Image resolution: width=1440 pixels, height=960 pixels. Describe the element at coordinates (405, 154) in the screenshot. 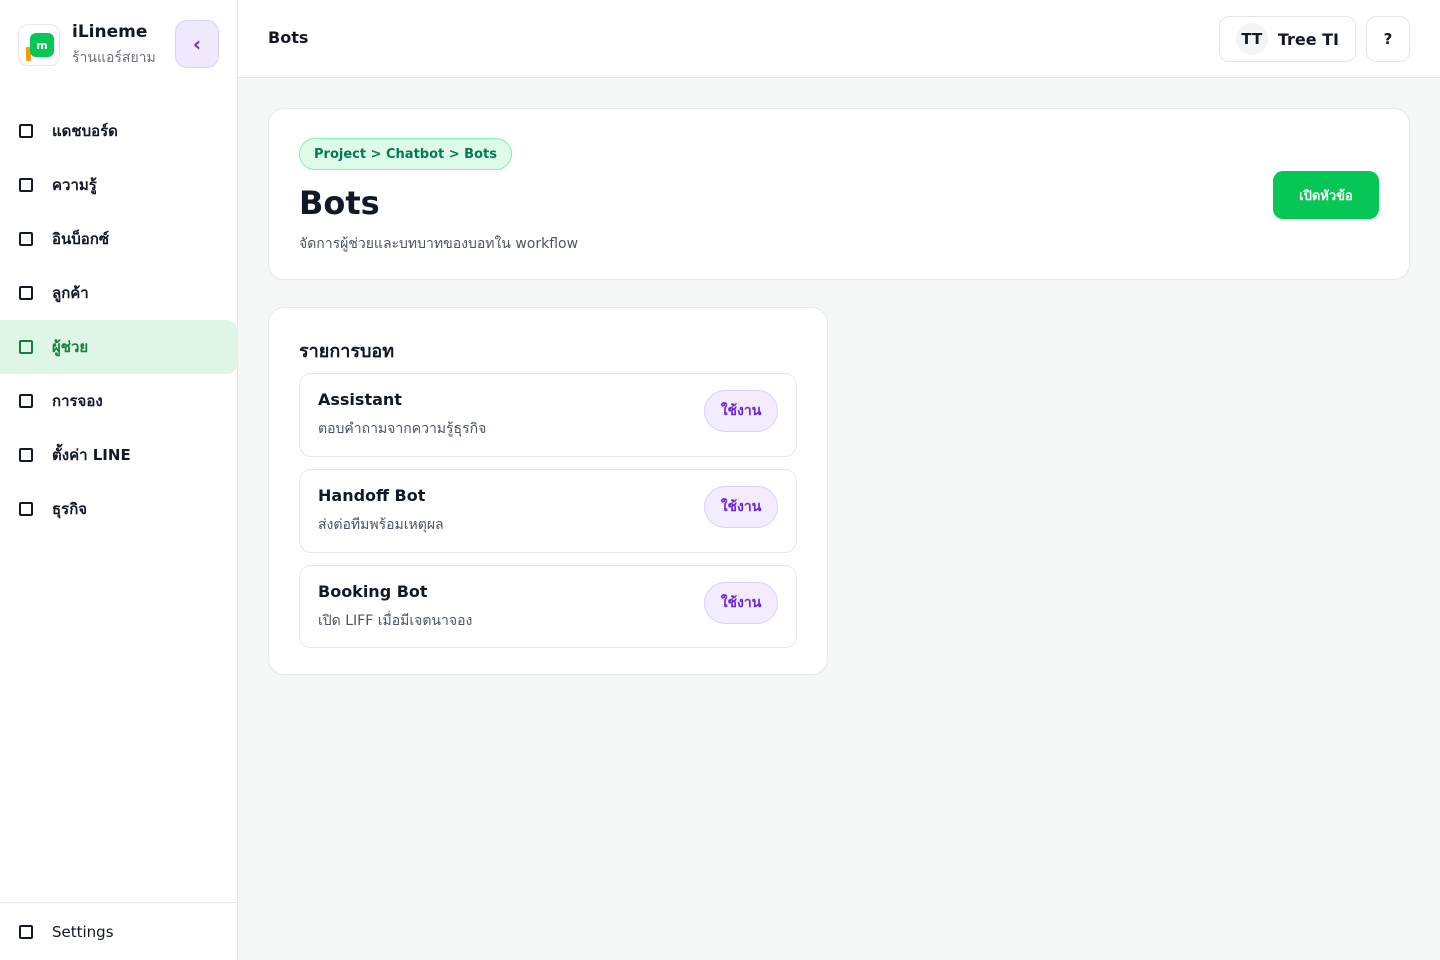

I see `breadcrumb: Project > Chatbot > Bots` at that location.